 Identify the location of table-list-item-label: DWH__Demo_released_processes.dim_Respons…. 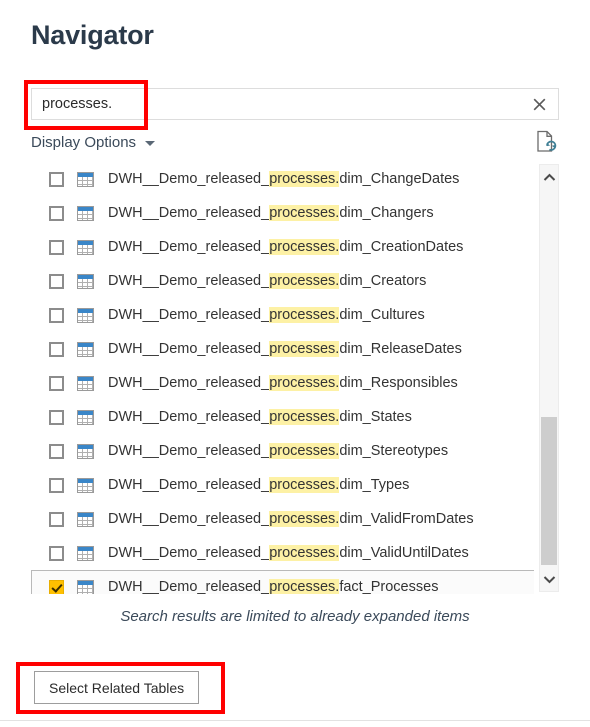
(283, 383).